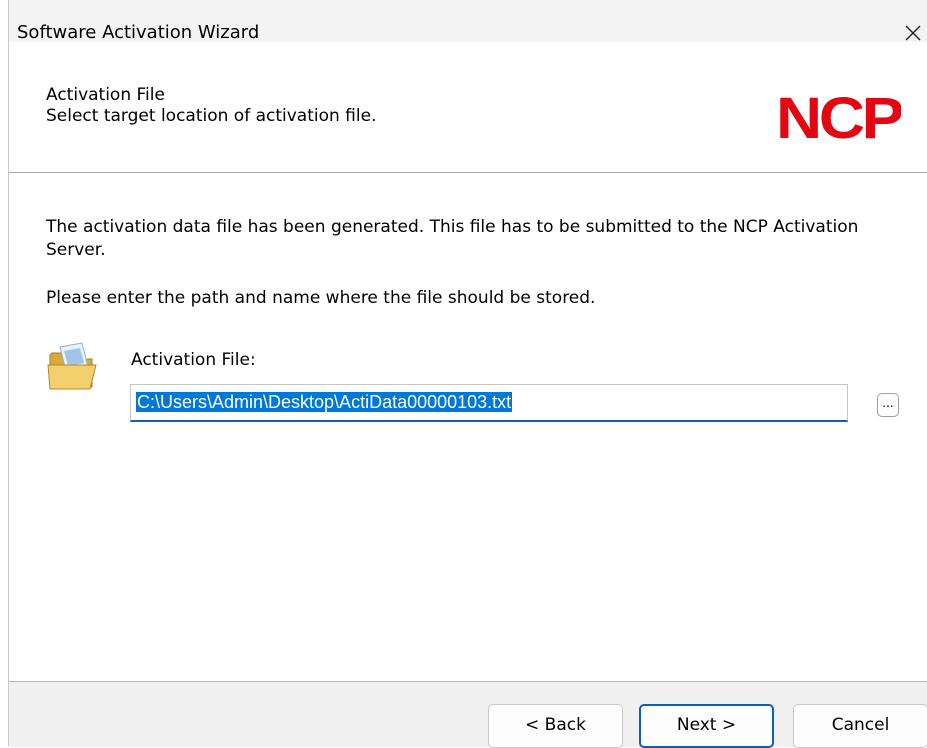 The image size is (927, 748). What do you see at coordinates (860, 726) in the screenshot?
I see `cancel-button: Cancel` at bounding box center [860, 726].